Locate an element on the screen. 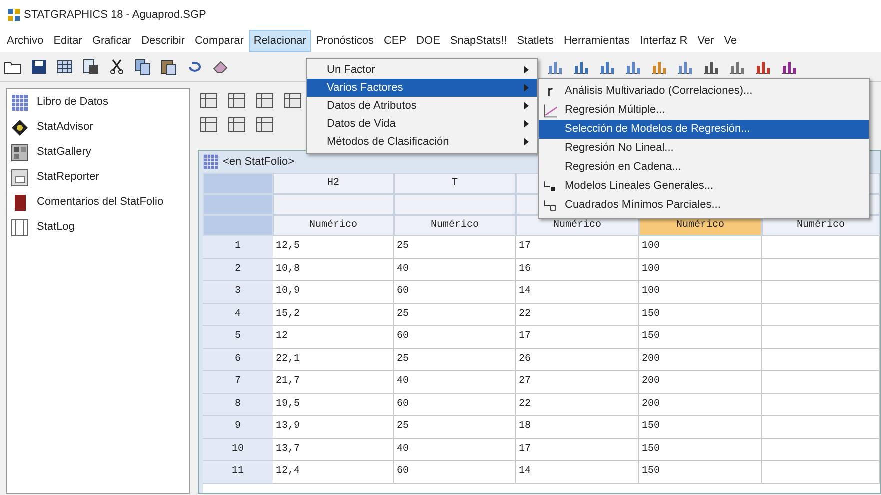 This screenshot has height=495, width=881. data-window-title: <en StatFolio> is located at coordinates (259, 162).